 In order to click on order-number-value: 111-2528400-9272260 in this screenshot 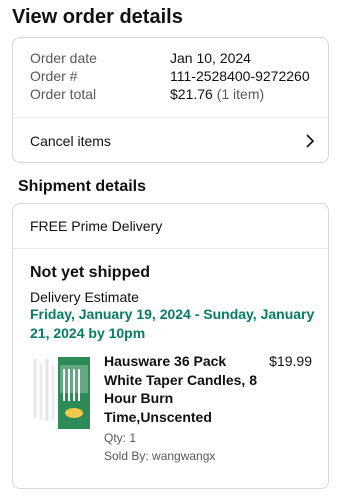, I will do `click(240, 76)`.